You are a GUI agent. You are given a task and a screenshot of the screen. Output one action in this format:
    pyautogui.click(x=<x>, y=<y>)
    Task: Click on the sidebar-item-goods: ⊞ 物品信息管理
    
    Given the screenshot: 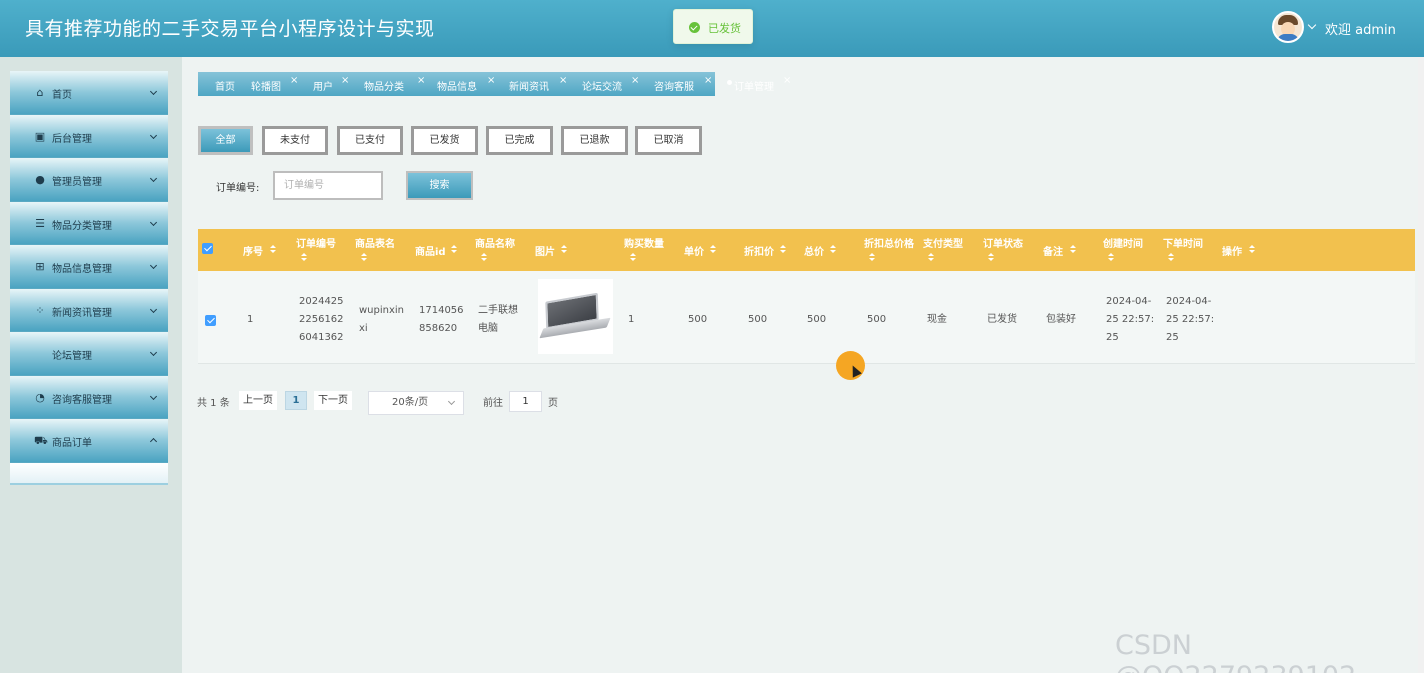 What is the action you would take?
    pyautogui.click(x=89, y=267)
    